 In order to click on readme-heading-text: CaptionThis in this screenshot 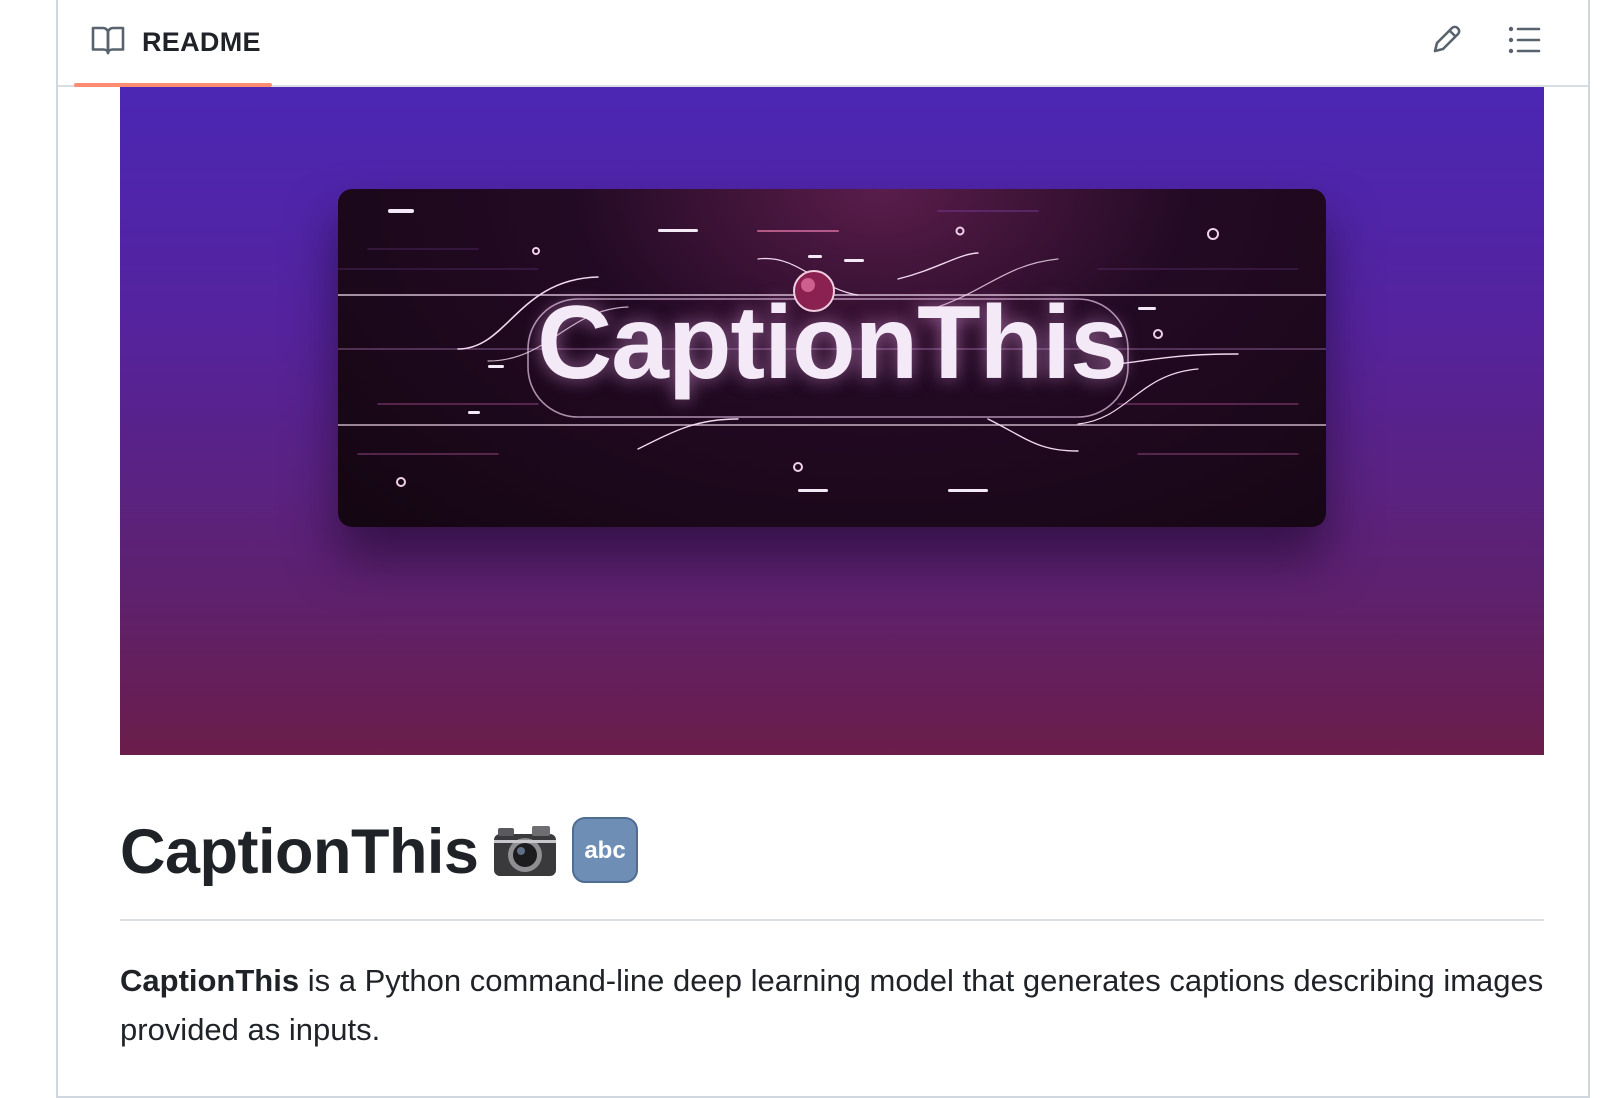, I will do `click(299, 852)`.